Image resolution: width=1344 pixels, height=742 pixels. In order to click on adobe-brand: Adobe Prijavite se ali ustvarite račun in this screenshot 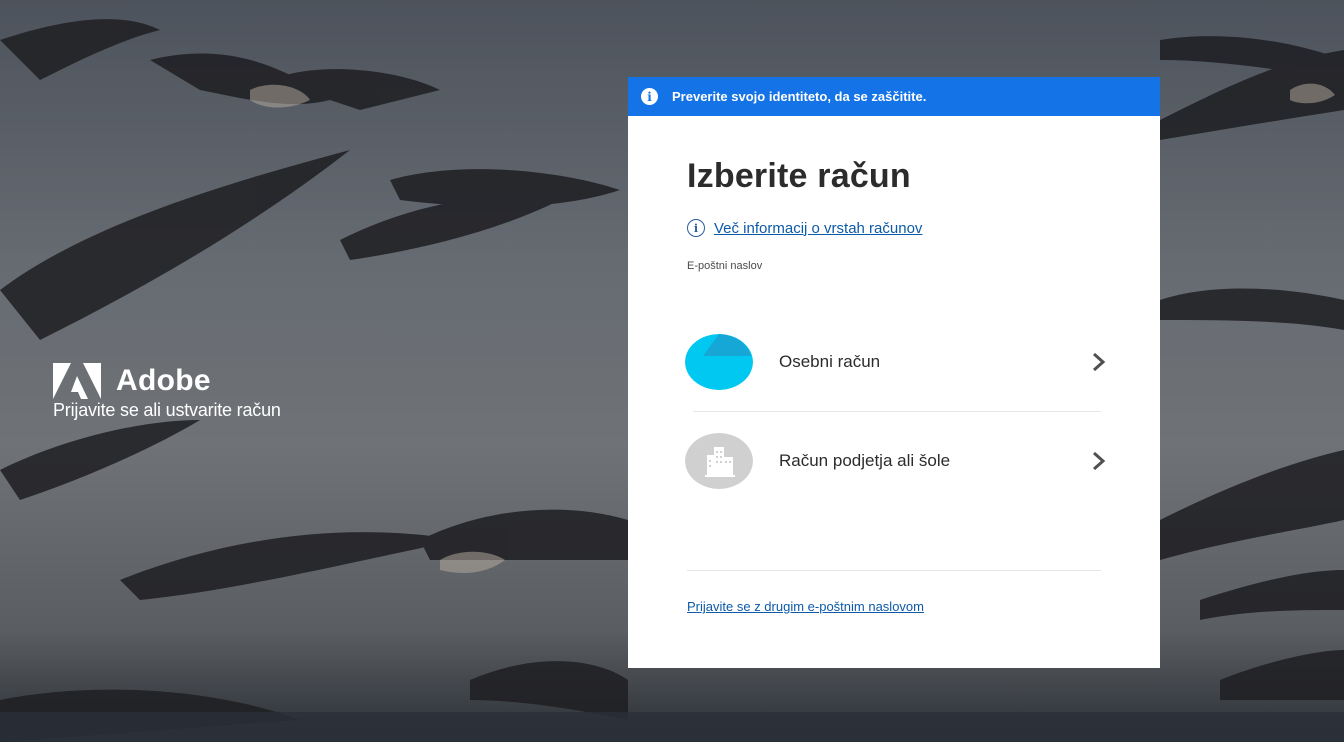, I will do `click(167, 392)`.